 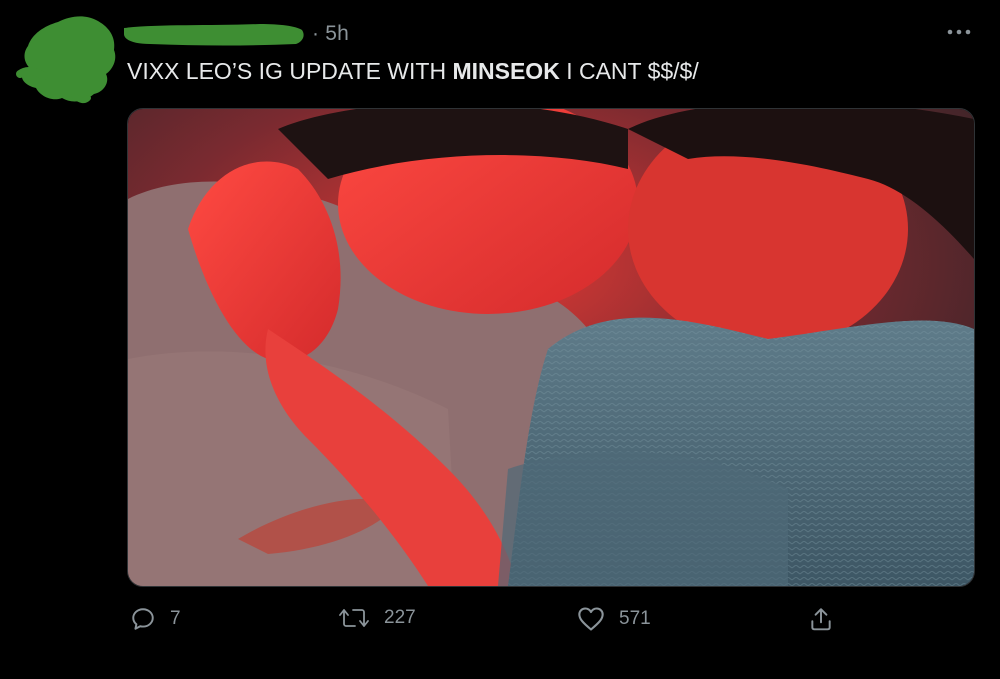 What do you see at coordinates (155, 619) in the screenshot?
I see `reply-button: 7` at bounding box center [155, 619].